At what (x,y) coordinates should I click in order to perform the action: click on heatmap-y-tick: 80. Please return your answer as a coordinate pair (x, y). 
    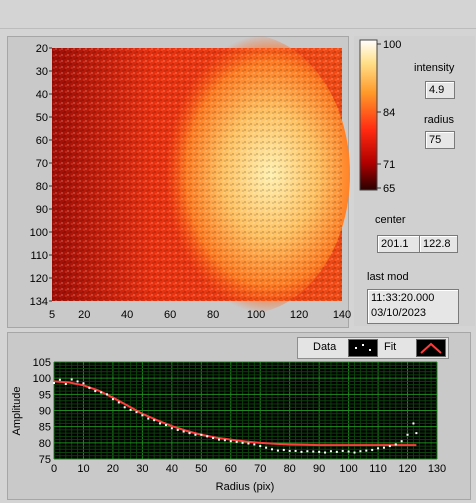
    Looking at the image, I should click on (42, 187).